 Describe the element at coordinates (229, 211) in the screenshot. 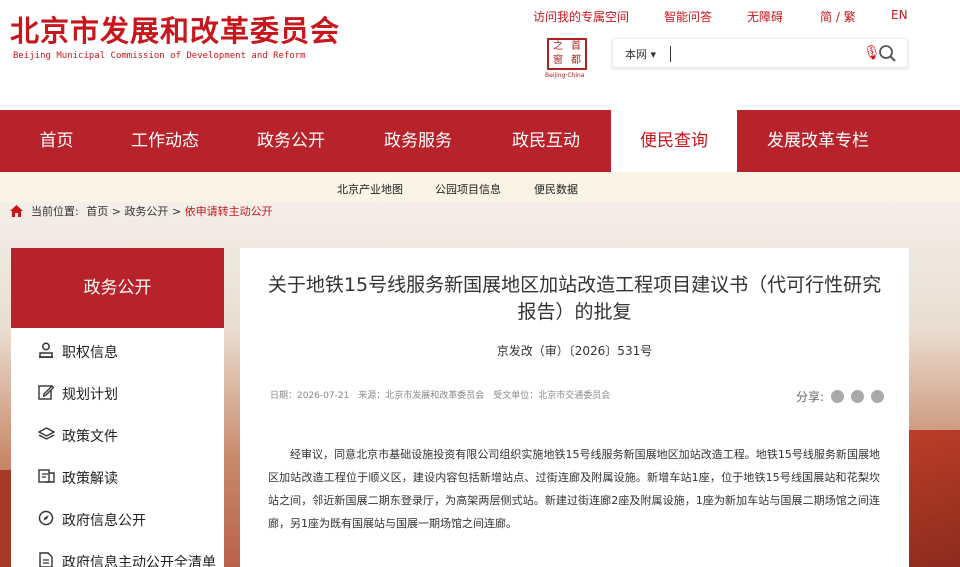

I see `breadcrumb-current: 依申请转主动公开` at that location.